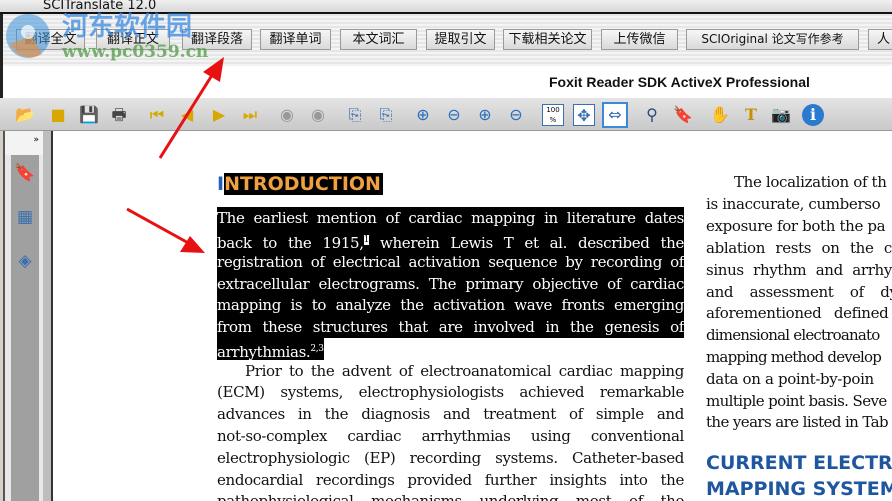 The width and height of the screenshot is (892, 501). What do you see at coordinates (793, 335) in the screenshot?
I see `right-column-line: dimensional electroanato` at bounding box center [793, 335].